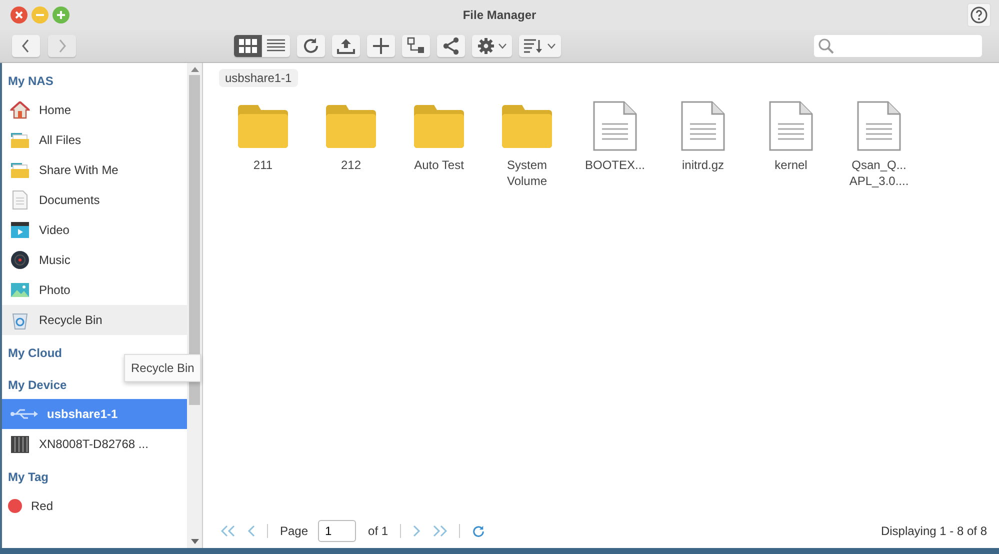 The image size is (999, 554). I want to click on help-button, so click(979, 15).